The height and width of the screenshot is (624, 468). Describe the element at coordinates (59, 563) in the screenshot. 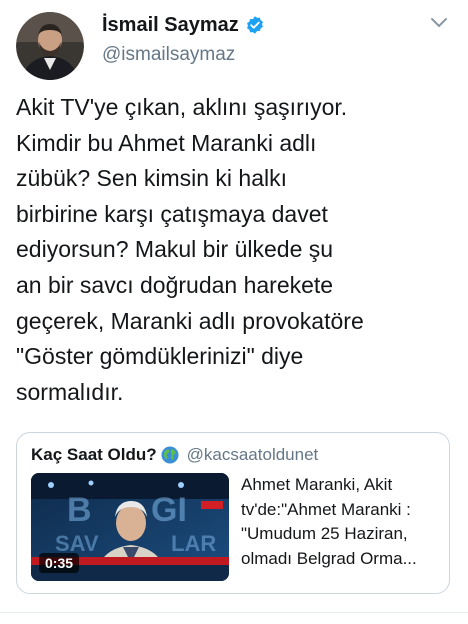

I see `video-duration: 0:35` at that location.